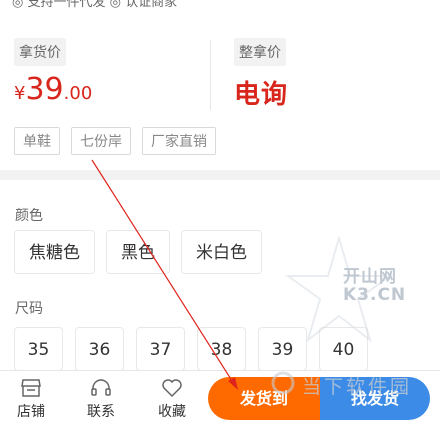  I want to click on tag-item: 七份岸, so click(101, 141).